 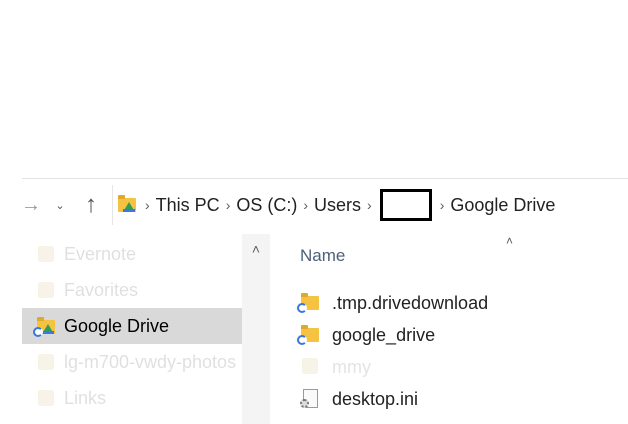 What do you see at coordinates (46, 290) in the screenshot?
I see `star-folder-icon` at bounding box center [46, 290].